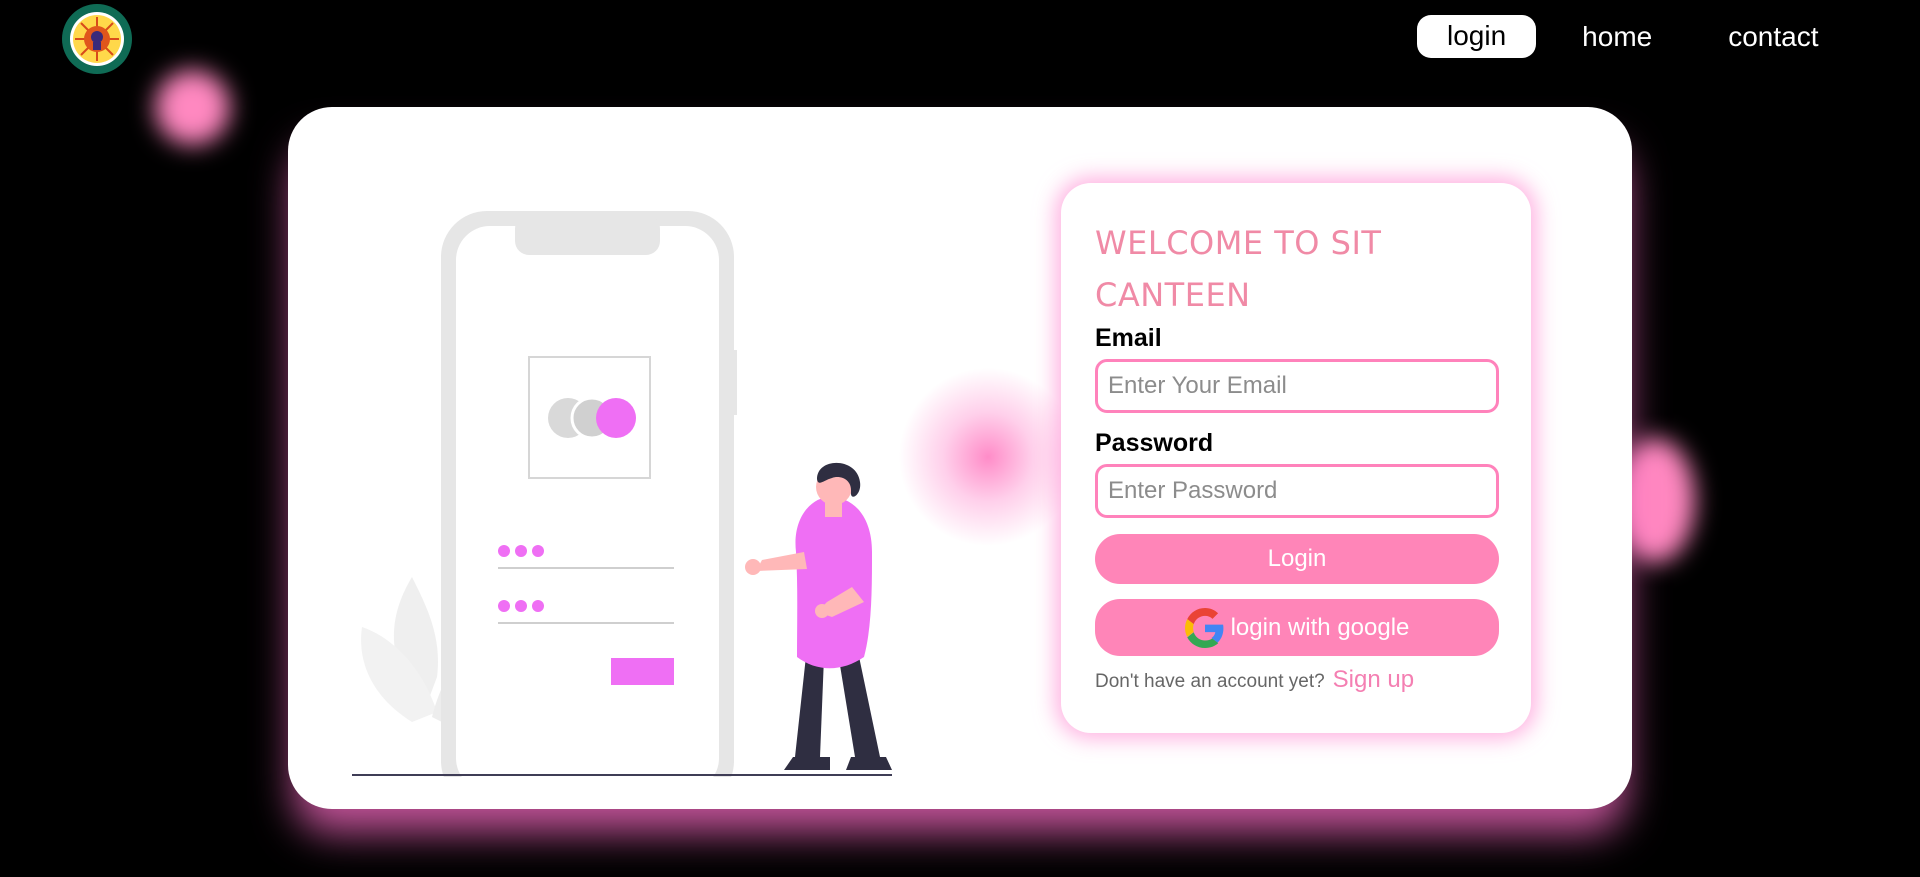 This screenshot has width=1920, height=877. Describe the element at coordinates (1210, 681) in the screenshot. I see `signup-prompt: Don't have an account yet?` at that location.